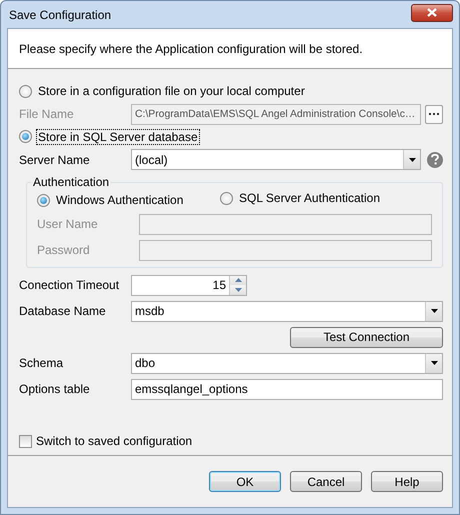 The width and height of the screenshot is (460, 515). What do you see at coordinates (69, 285) in the screenshot?
I see `field-label: Conection Timeout` at bounding box center [69, 285].